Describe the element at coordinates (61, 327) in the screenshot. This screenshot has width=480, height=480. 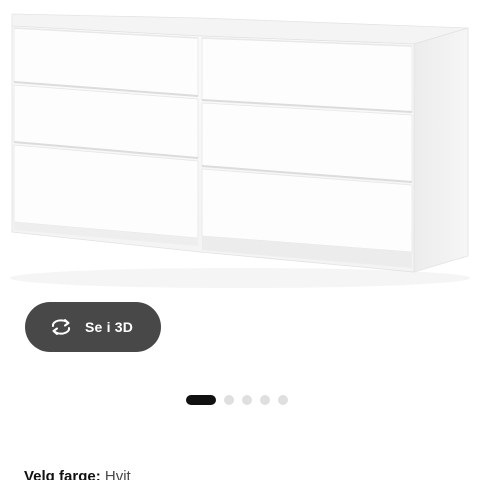
I see `rotate-3d-icon` at that location.